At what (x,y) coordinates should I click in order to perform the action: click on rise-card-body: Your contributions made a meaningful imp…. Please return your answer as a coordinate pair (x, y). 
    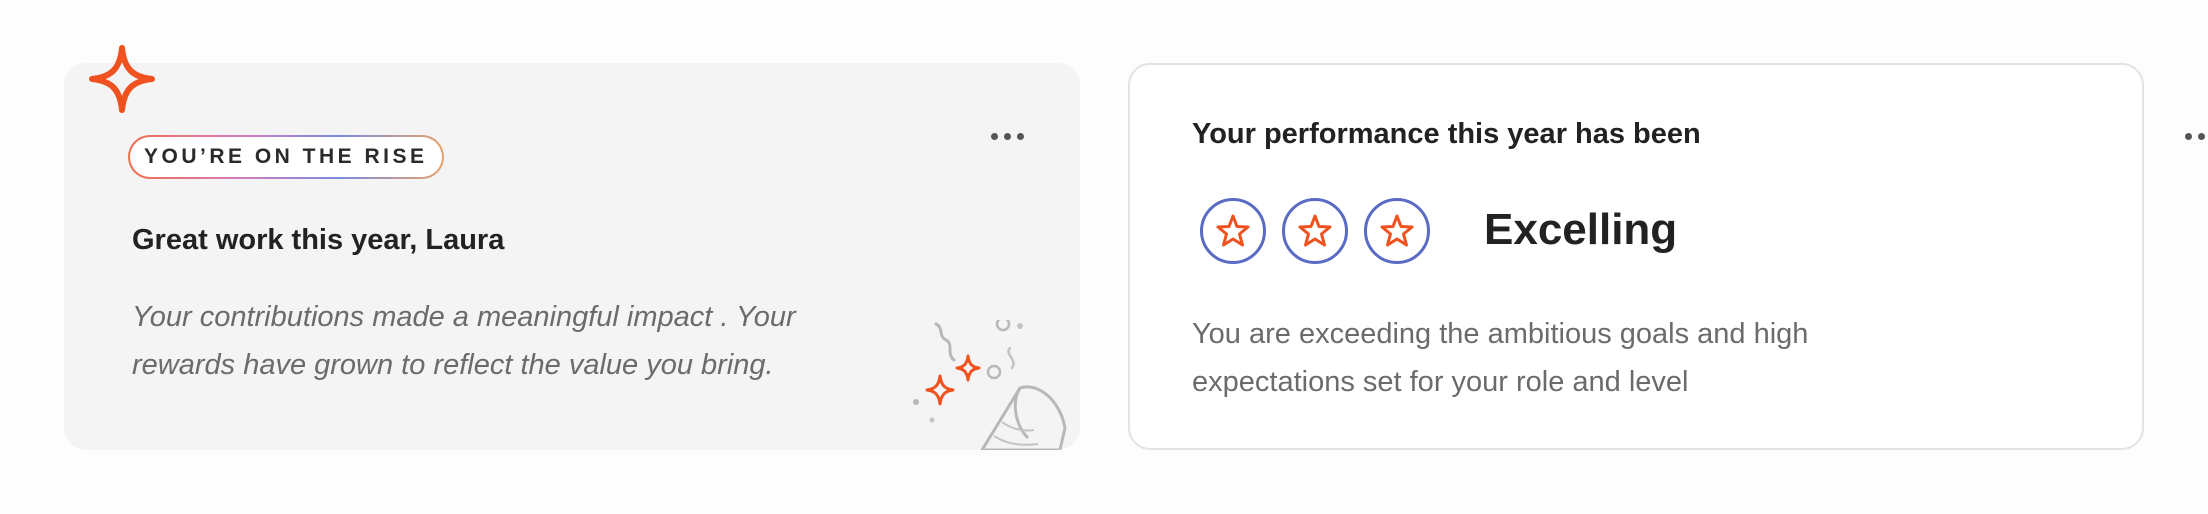
    Looking at the image, I should click on (464, 341).